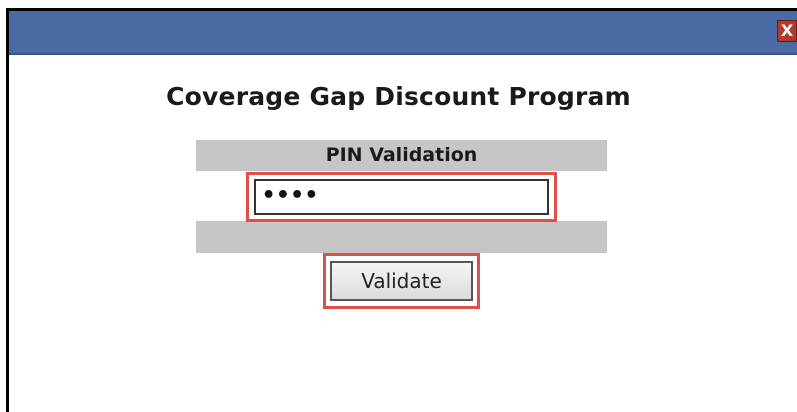  Describe the element at coordinates (403, 33) in the screenshot. I see `dialog-titlebar: X` at that location.